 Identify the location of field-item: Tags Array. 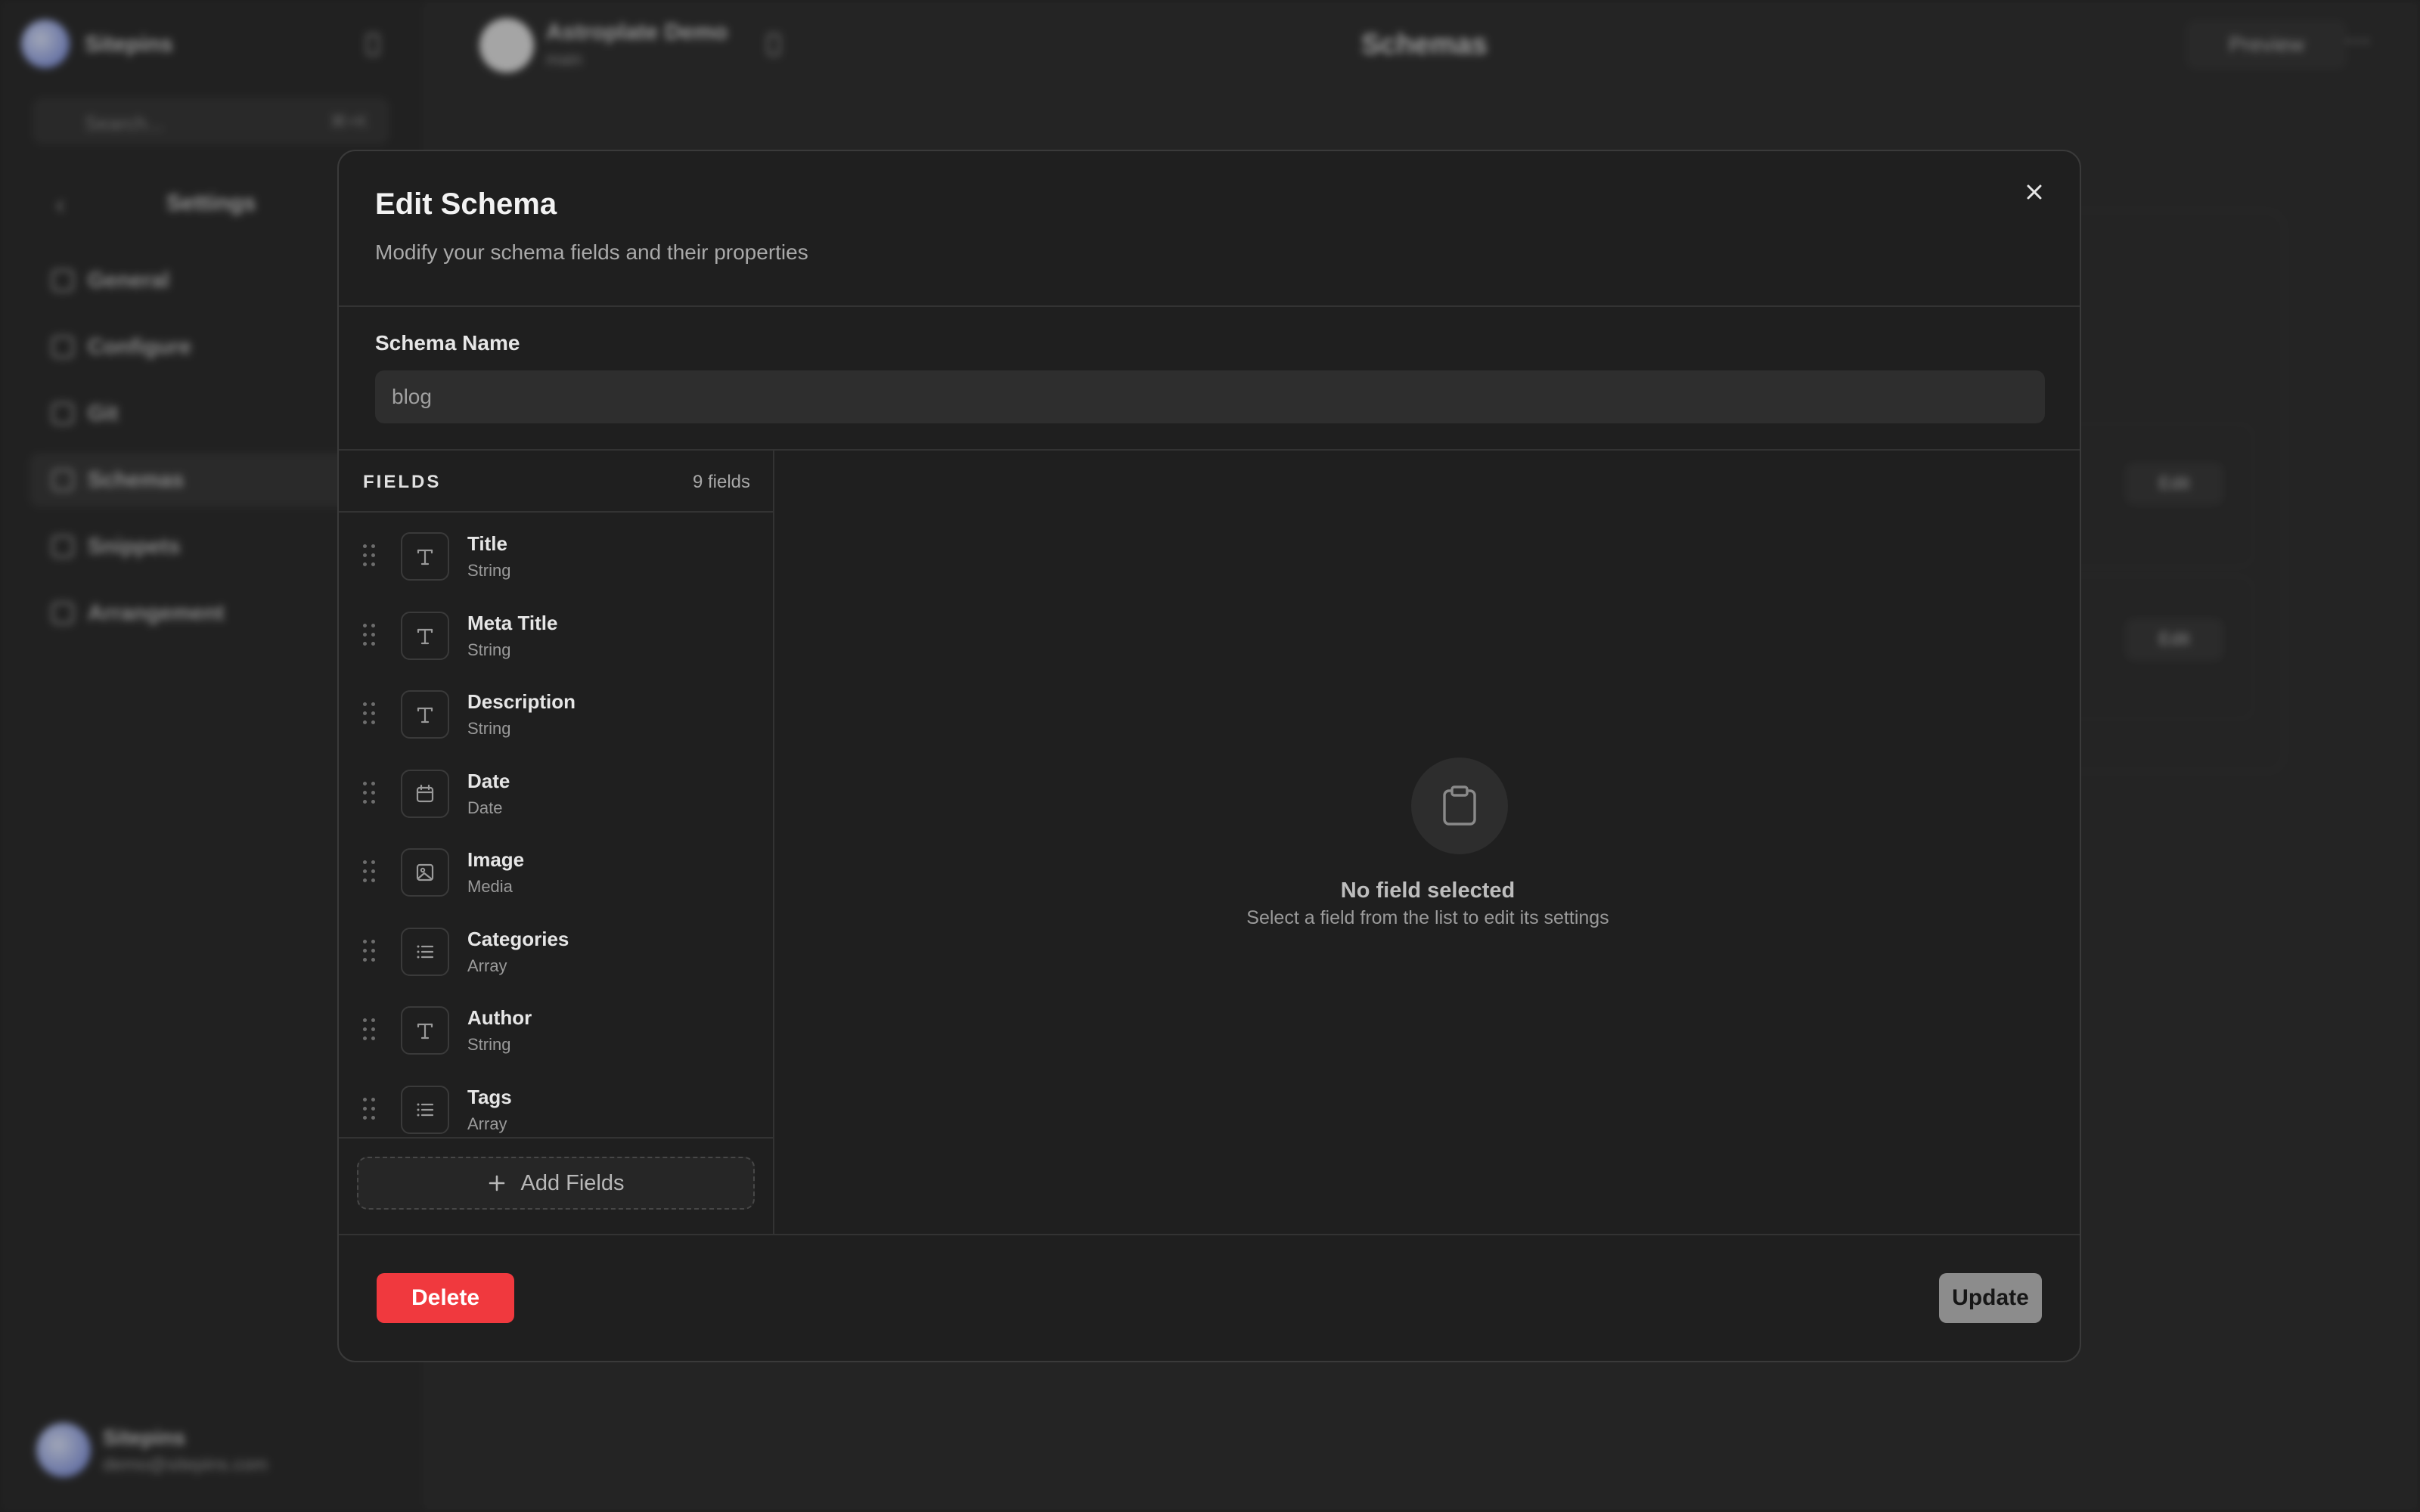
(556, 1102).